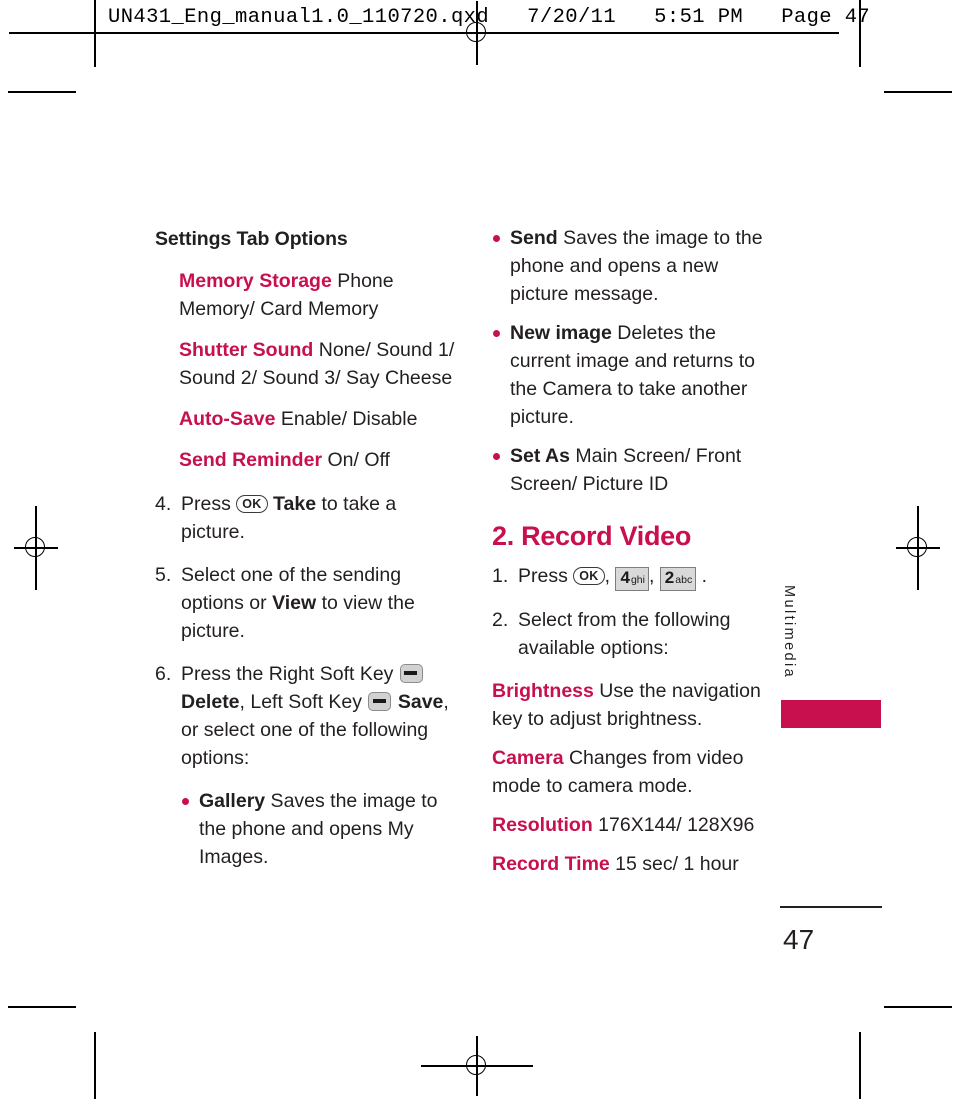  Describe the element at coordinates (227, 419) in the screenshot. I see `option-term: Auto-Save` at that location.